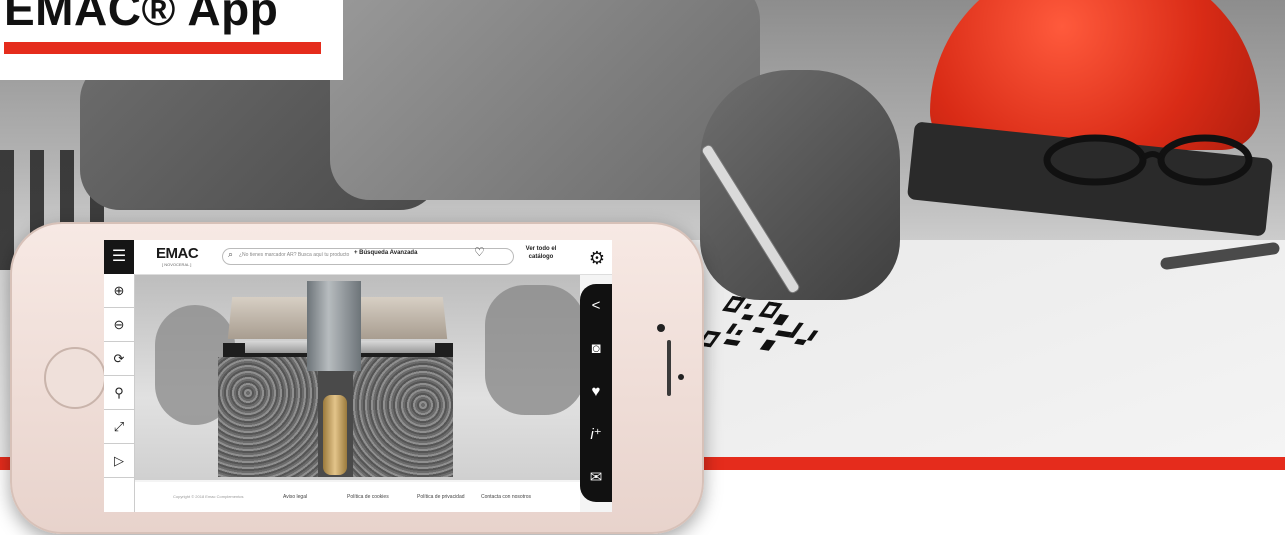 This screenshot has width=1285, height=535. Describe the element at coordinates (400, 318) in the screenshot. I see `floor-slab-right` at that location.